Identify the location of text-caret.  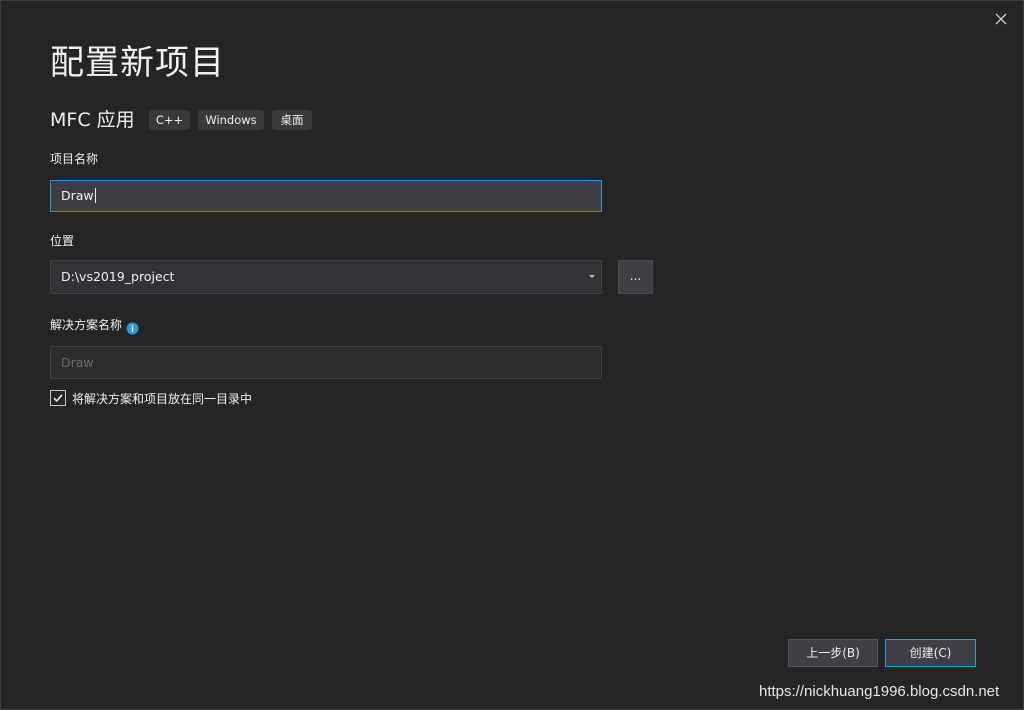
(95, 195).